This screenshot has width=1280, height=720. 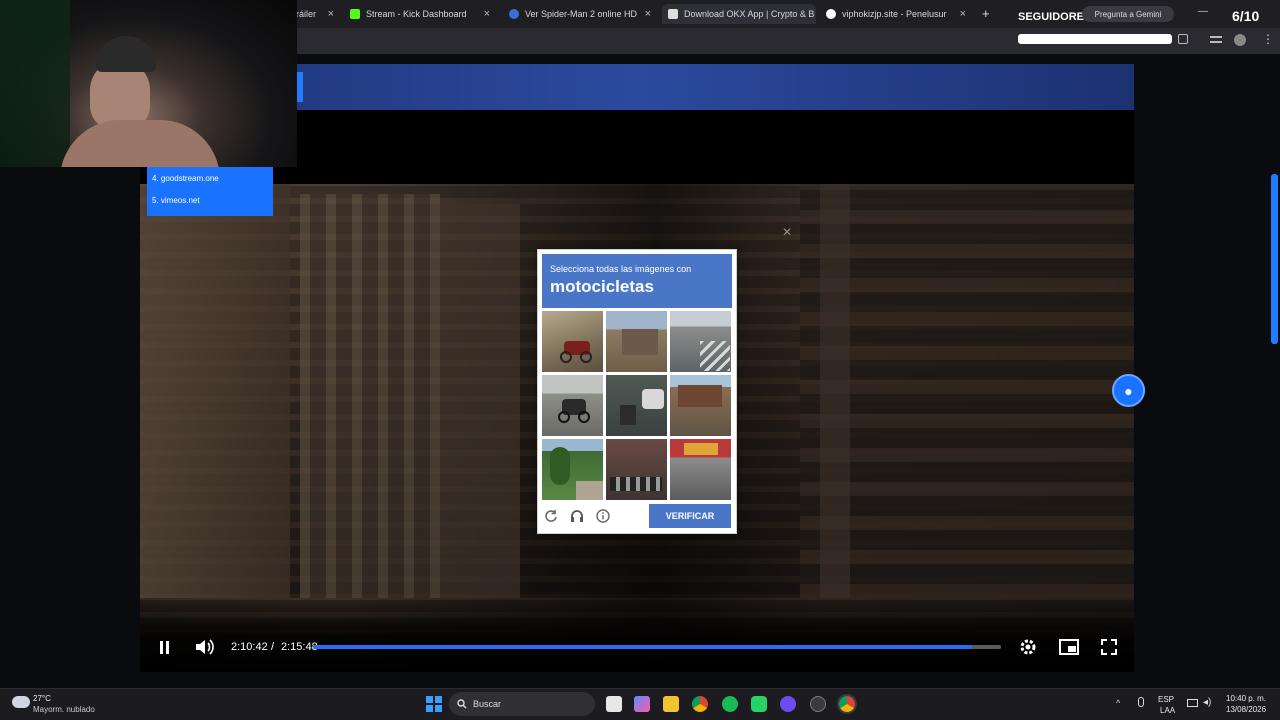 What do you see at coordinates (603, 516) in the screenshot?
I see `info-icon` at bounding box center [603, 516].